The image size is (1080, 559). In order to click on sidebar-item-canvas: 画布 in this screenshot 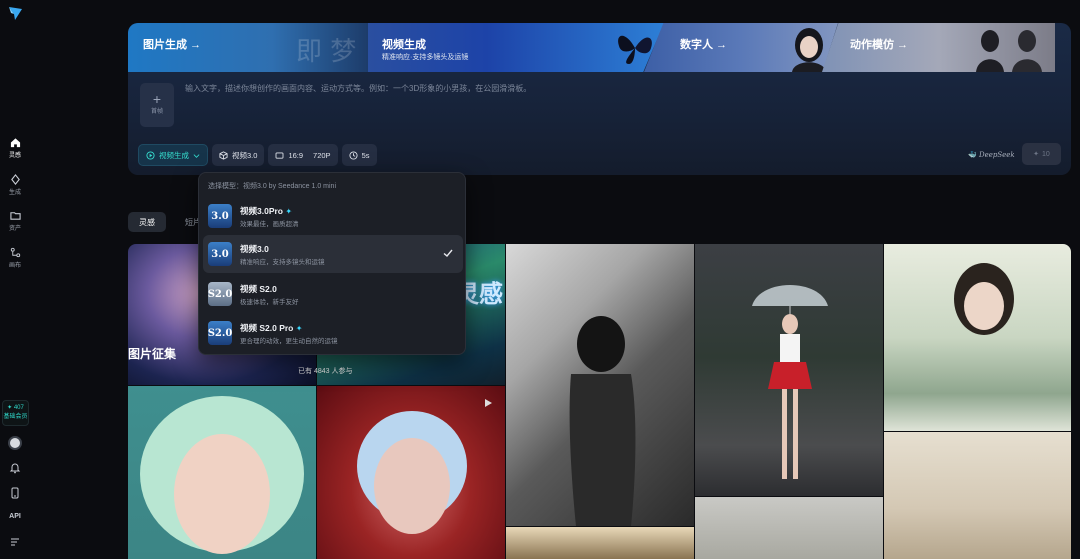, I will do `click(15, 258)`.